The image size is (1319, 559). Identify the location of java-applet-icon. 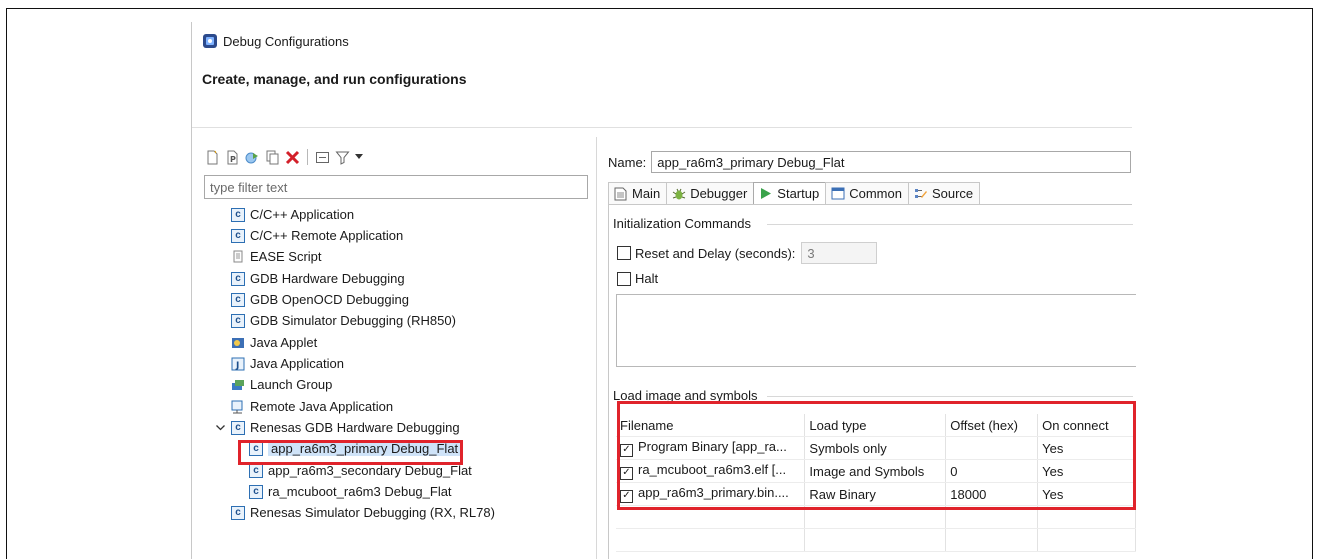
(238, 343).